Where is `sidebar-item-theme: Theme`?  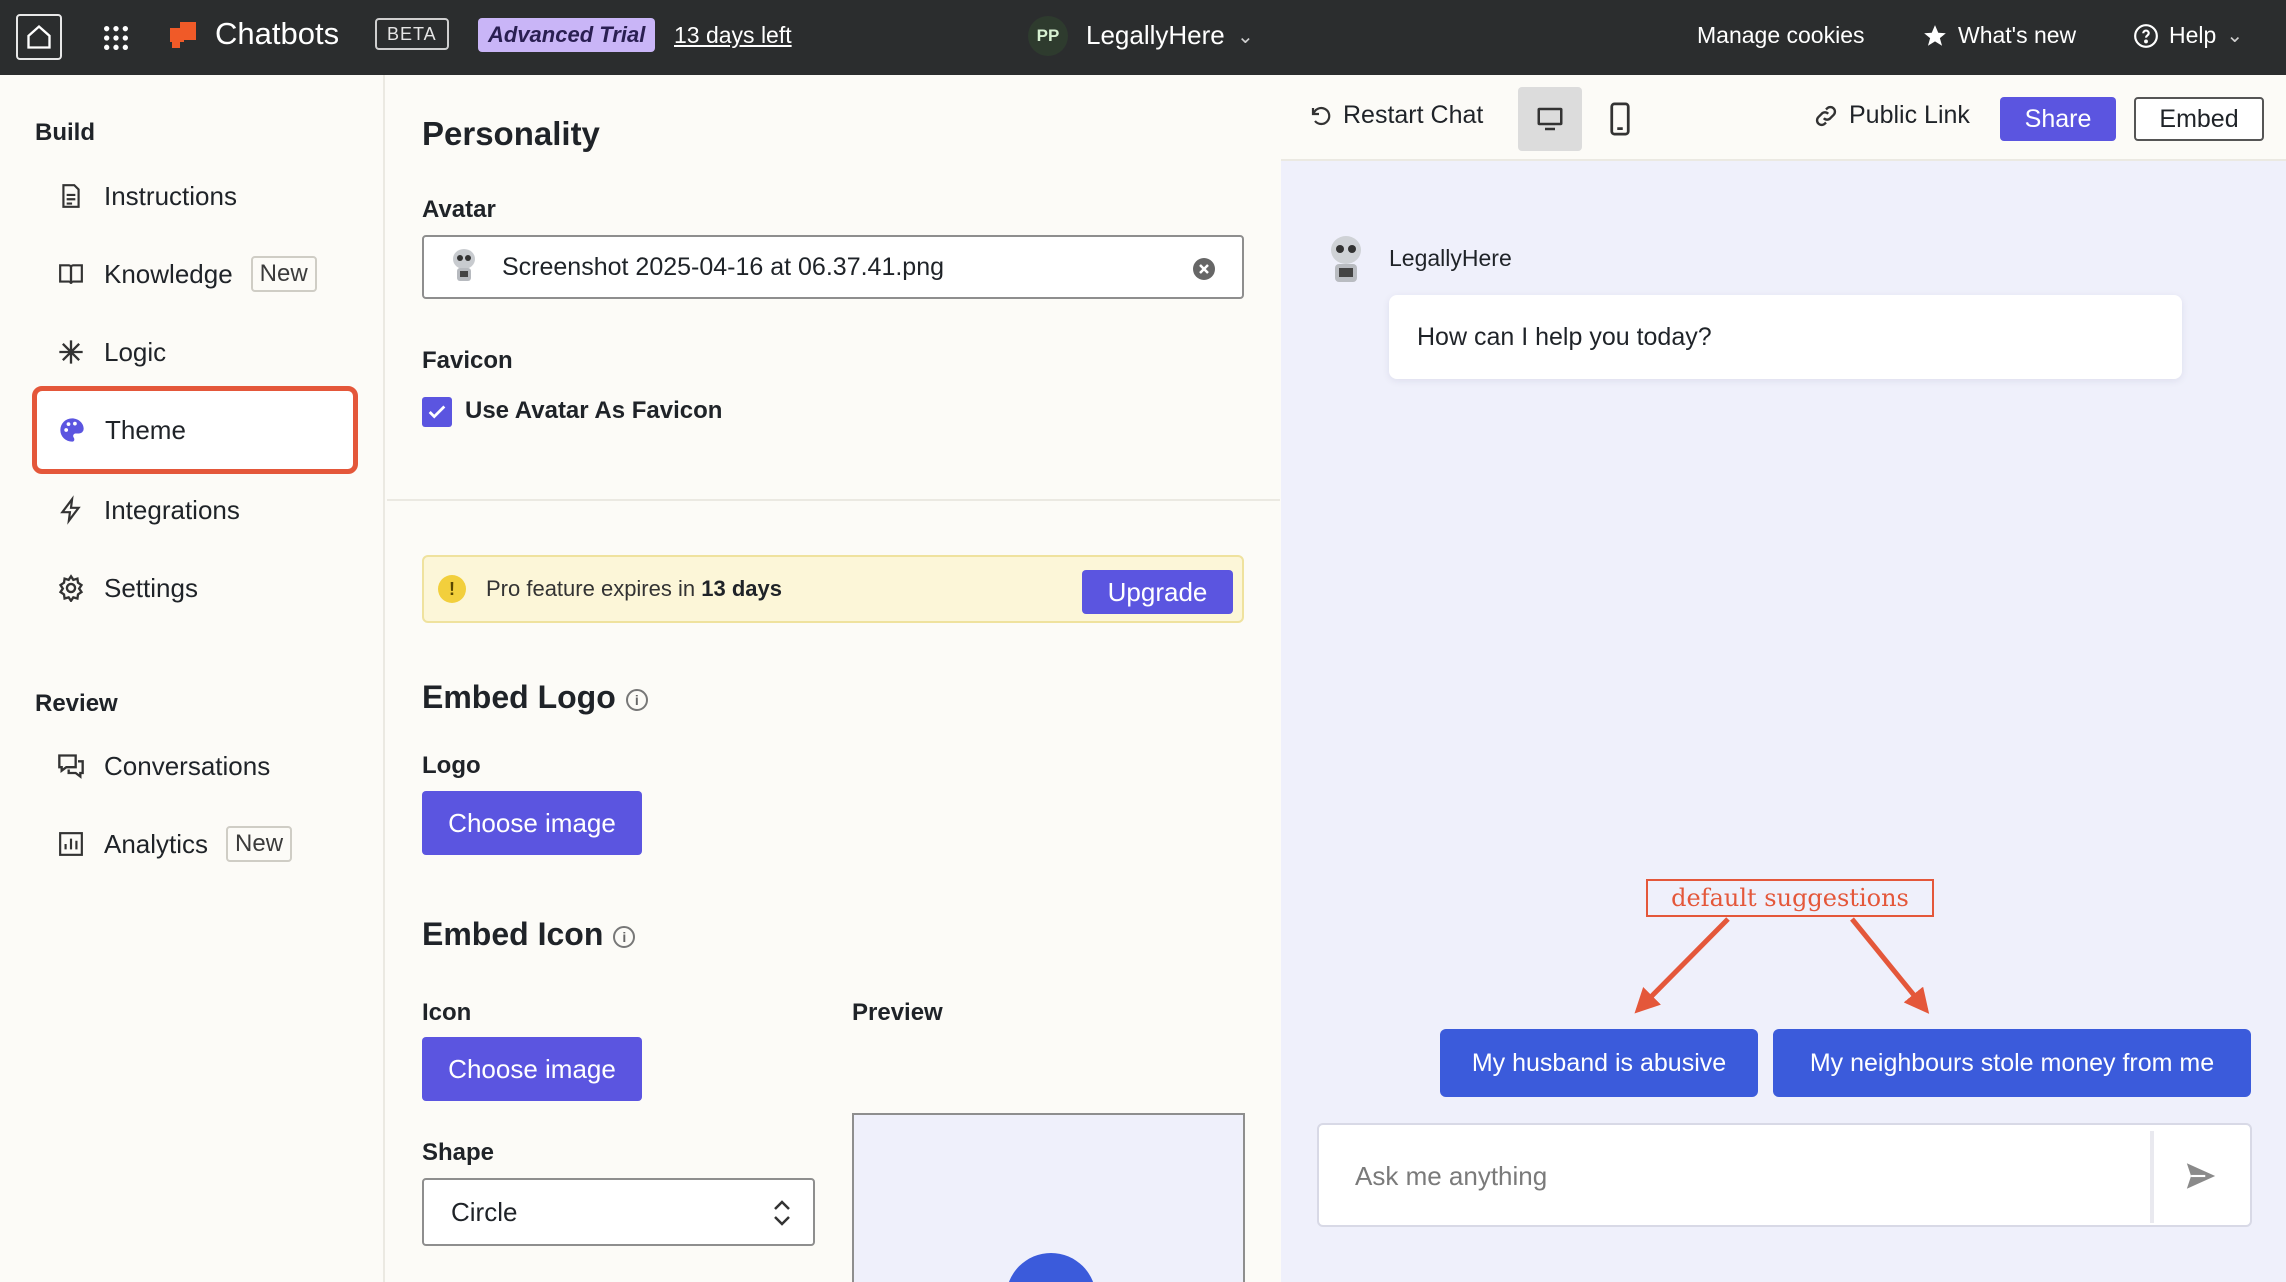 sidebar-item-theme: Theme is located at coordinates (195, 430).